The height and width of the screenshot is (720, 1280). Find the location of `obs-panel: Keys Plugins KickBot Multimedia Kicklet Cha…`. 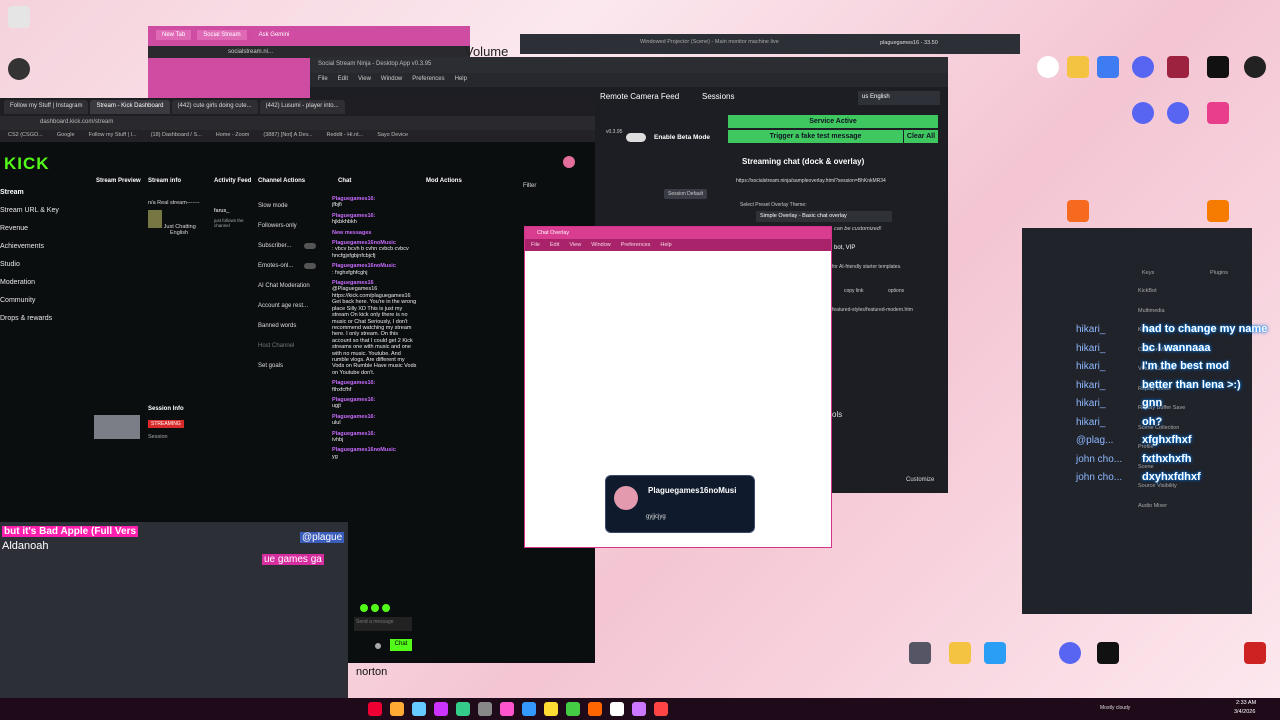

obs-panel: Keys Plugins KickBot Multimedia Kicklet Cha… is located at coordinates (1137, 421).